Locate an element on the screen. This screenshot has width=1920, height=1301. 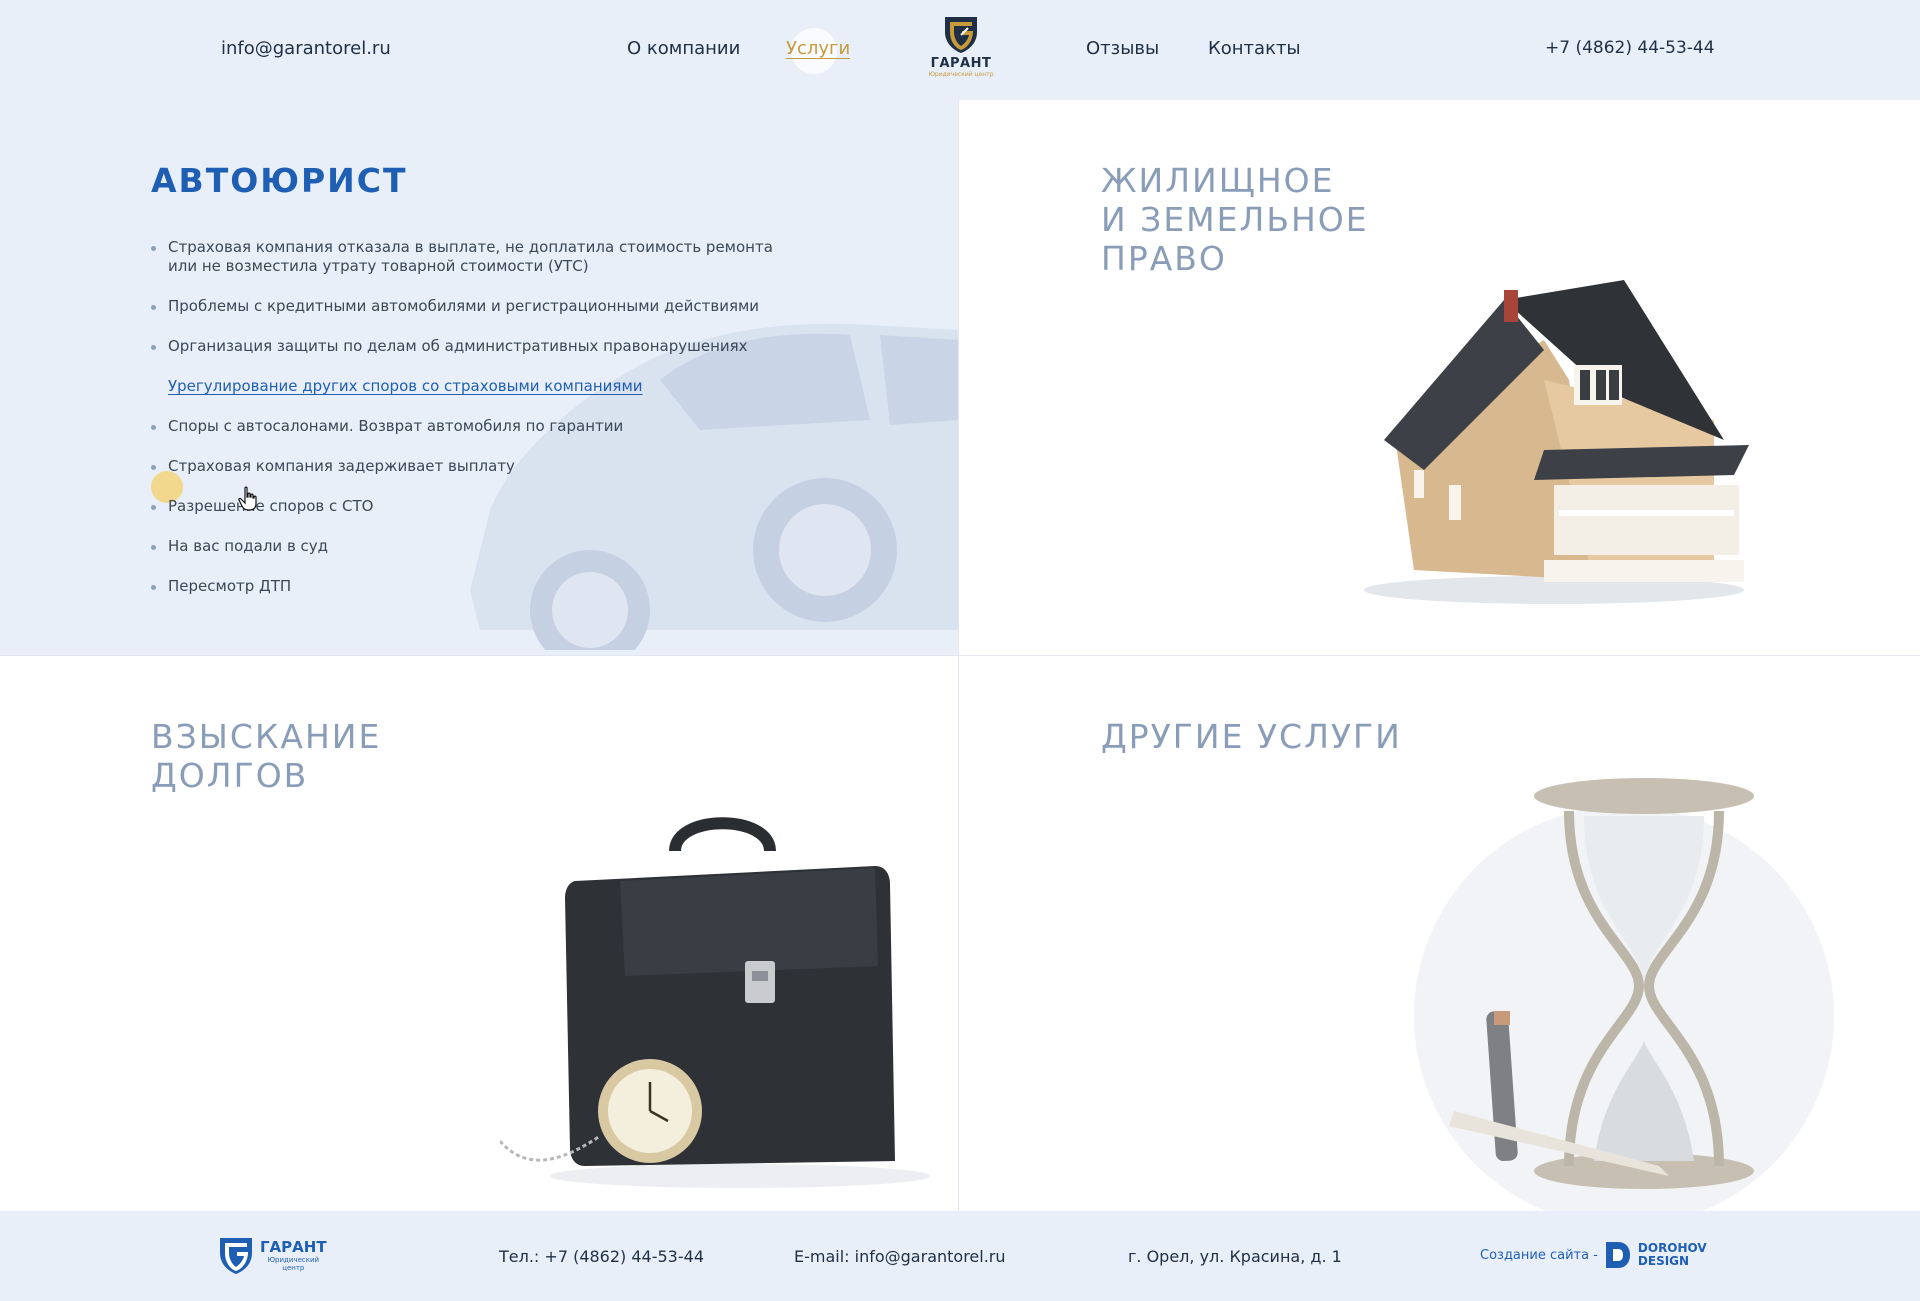
footer-logo-text: ГАРАНТ Юридический центр is located at coordinates (293, 1255).